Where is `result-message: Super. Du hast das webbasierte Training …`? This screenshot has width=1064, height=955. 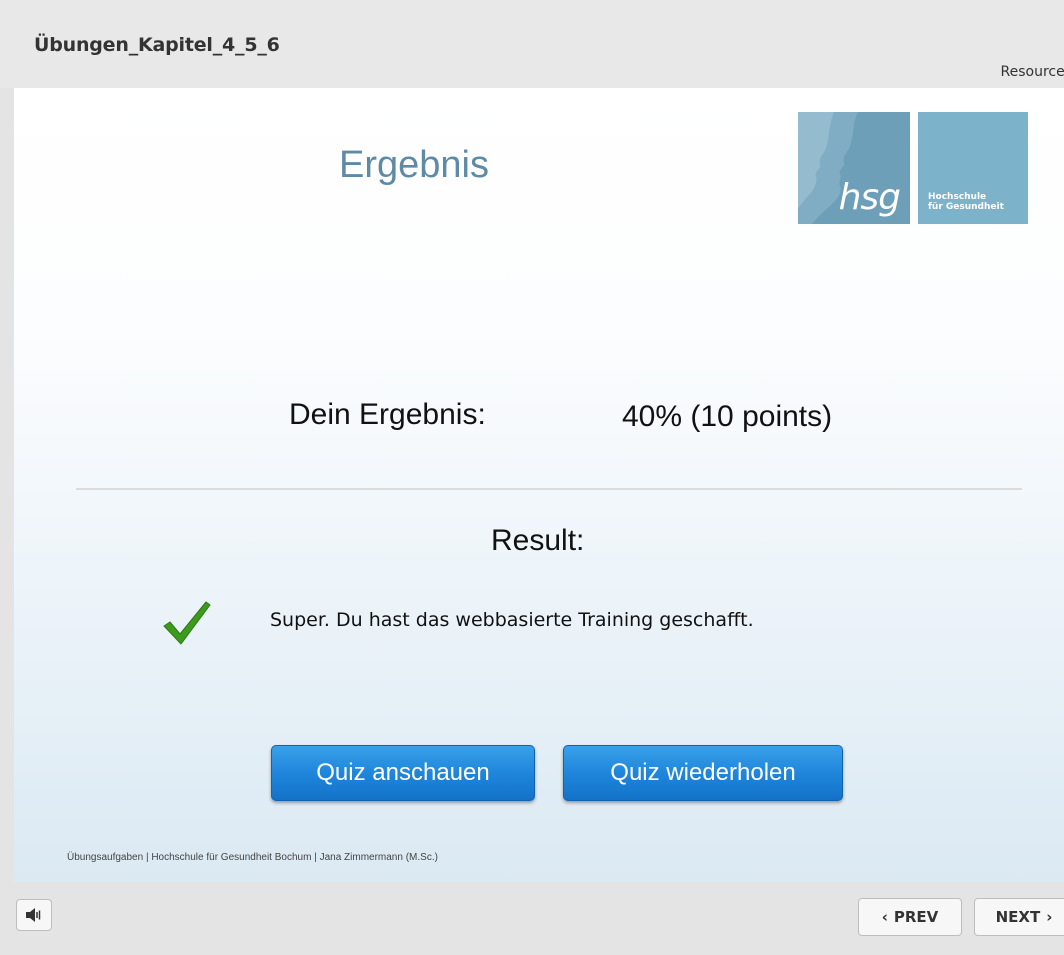
result-message: Super. Du hast das webbasierte Training … is located at coordinates (512, 620).